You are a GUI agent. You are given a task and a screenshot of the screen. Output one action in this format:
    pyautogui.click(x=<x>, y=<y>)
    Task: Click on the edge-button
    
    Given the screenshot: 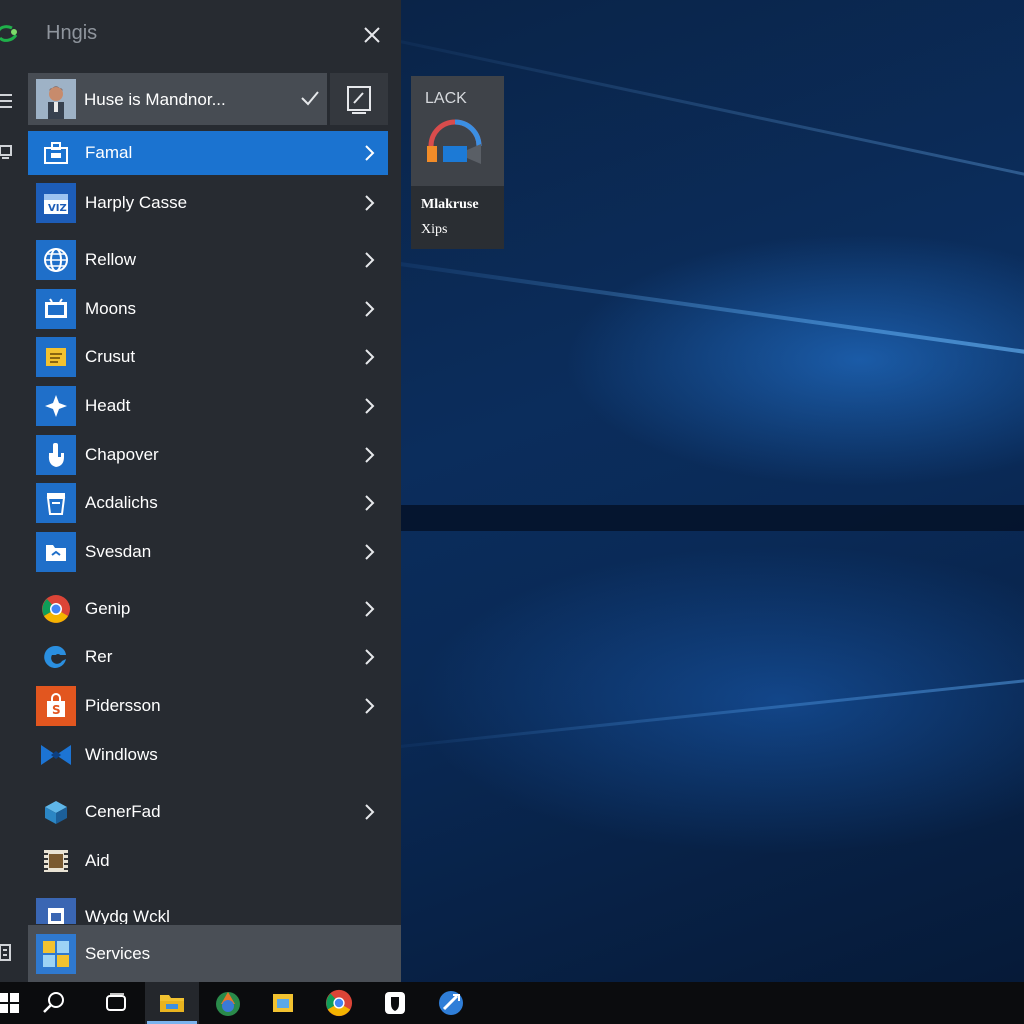 What is the action you would take?
    pyautogui.click(x=451, y=1003)
    